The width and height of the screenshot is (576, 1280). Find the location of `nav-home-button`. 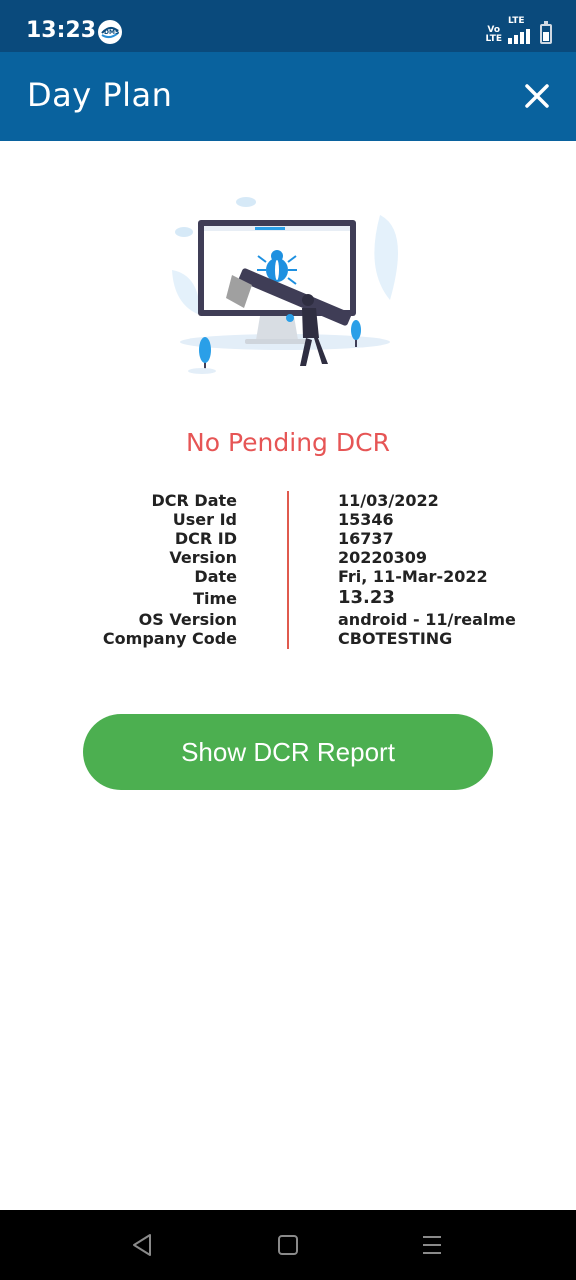

nav-home-button is located at coordinates (288, 1245).